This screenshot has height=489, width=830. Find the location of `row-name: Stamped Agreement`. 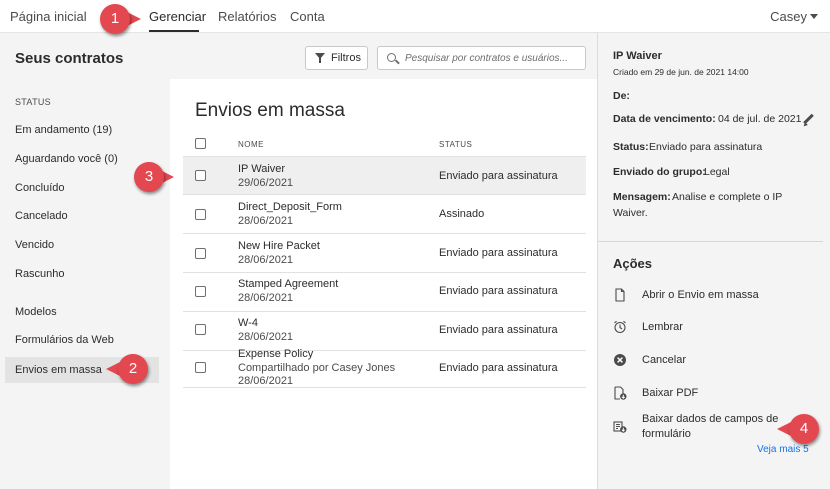

row-name: Stamped Agreement is located at coordinates (288, 284).